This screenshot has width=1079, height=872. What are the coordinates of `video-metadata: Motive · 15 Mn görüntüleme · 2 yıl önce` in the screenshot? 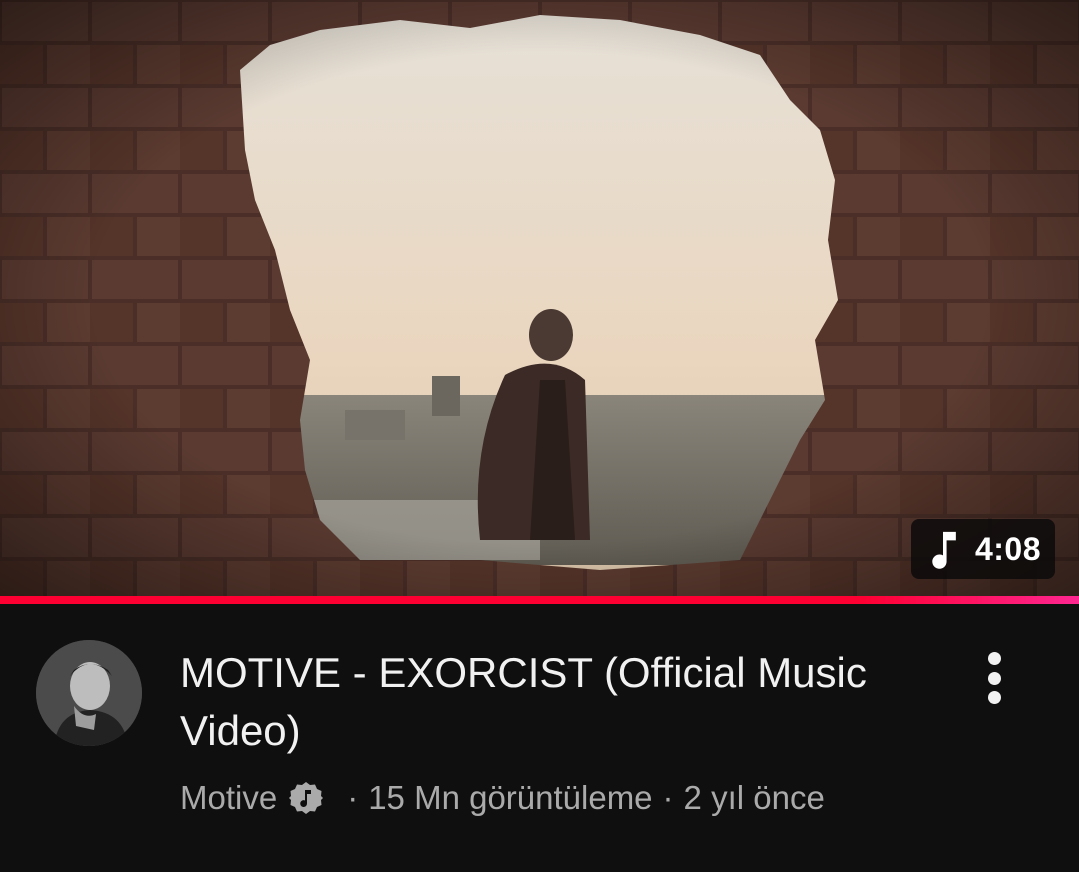 It's located at (502, 798).